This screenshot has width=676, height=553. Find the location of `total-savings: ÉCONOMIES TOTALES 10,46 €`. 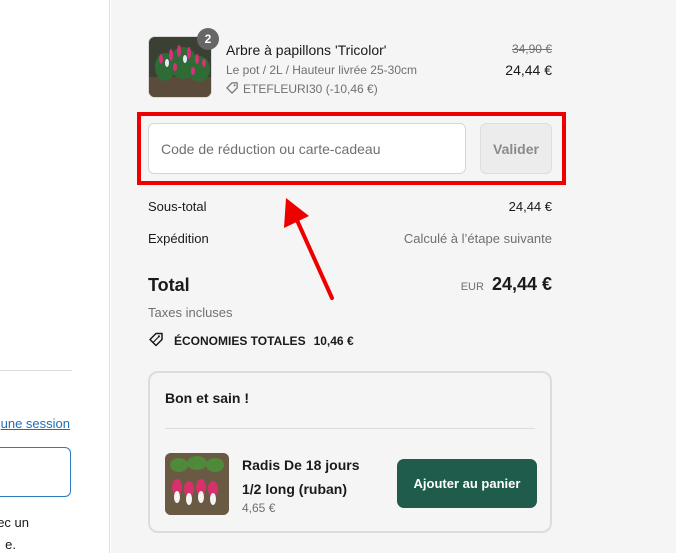

total-savings: ÉCONOMIES TOTALES 10,46 € is located at coordinates (251, 340).